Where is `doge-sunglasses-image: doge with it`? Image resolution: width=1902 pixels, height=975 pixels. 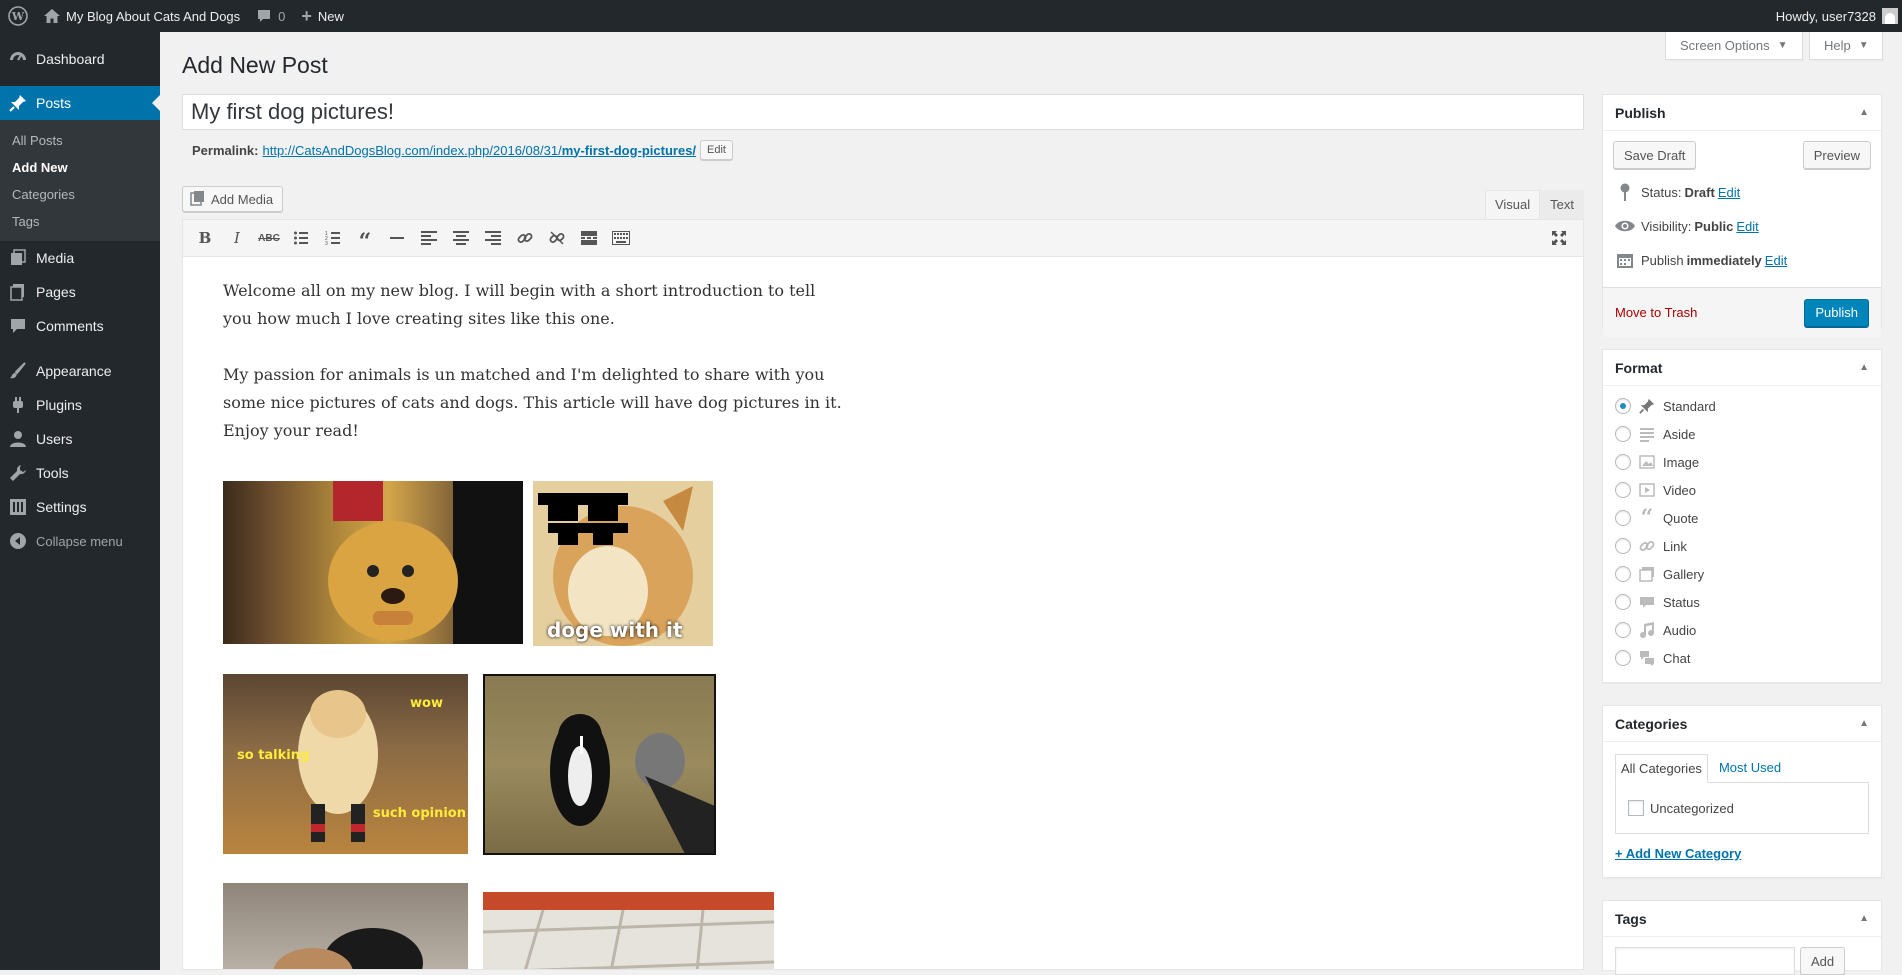 doge-sunglasses-image: doge with it is located at coordinates (623, 563).